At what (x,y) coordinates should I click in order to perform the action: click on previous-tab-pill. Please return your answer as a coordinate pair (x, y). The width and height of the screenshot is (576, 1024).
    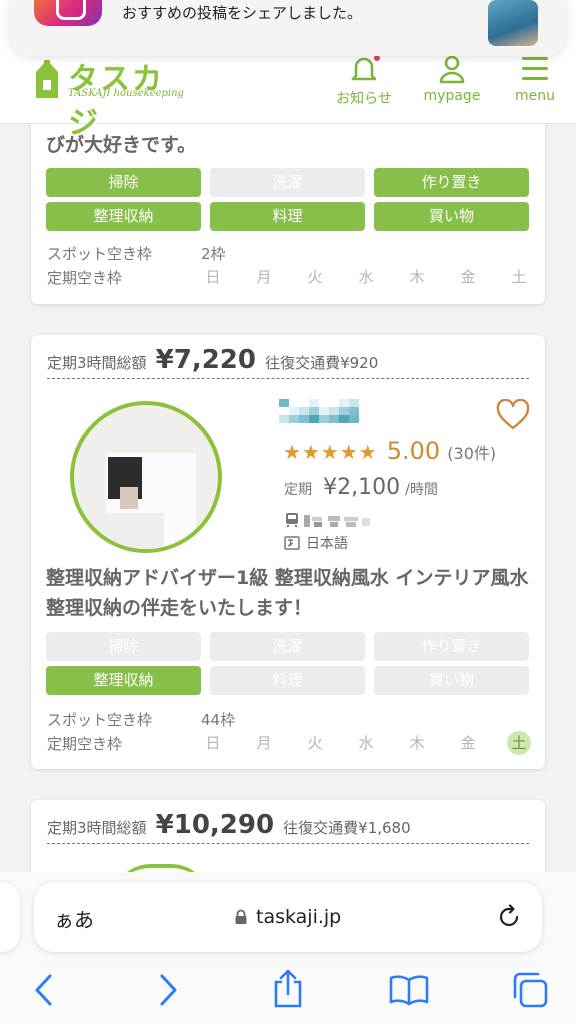
    Looking at the image, I should click on (10, 917).